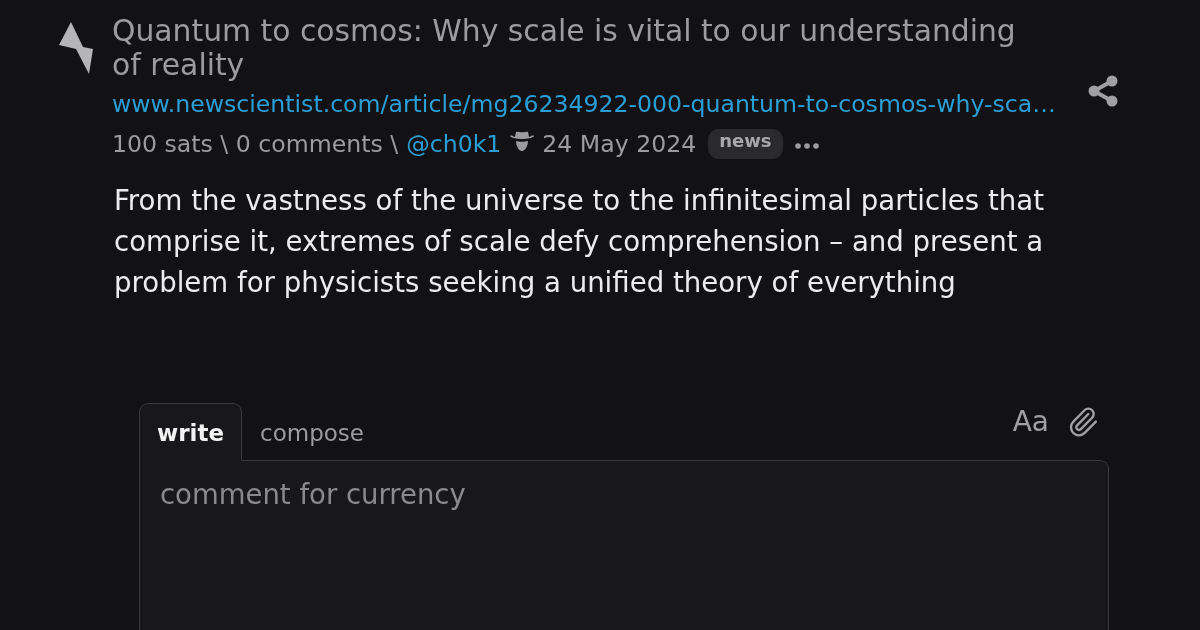 This screenshot has height=630, width=1200. I want to click on post-body-text: From the vastness of the universe to the infinitesimal particles that comprise it, extremes of scale defy comprehension – and present a problem for physicists seeking a unified theory of everything, so click(579, 242).